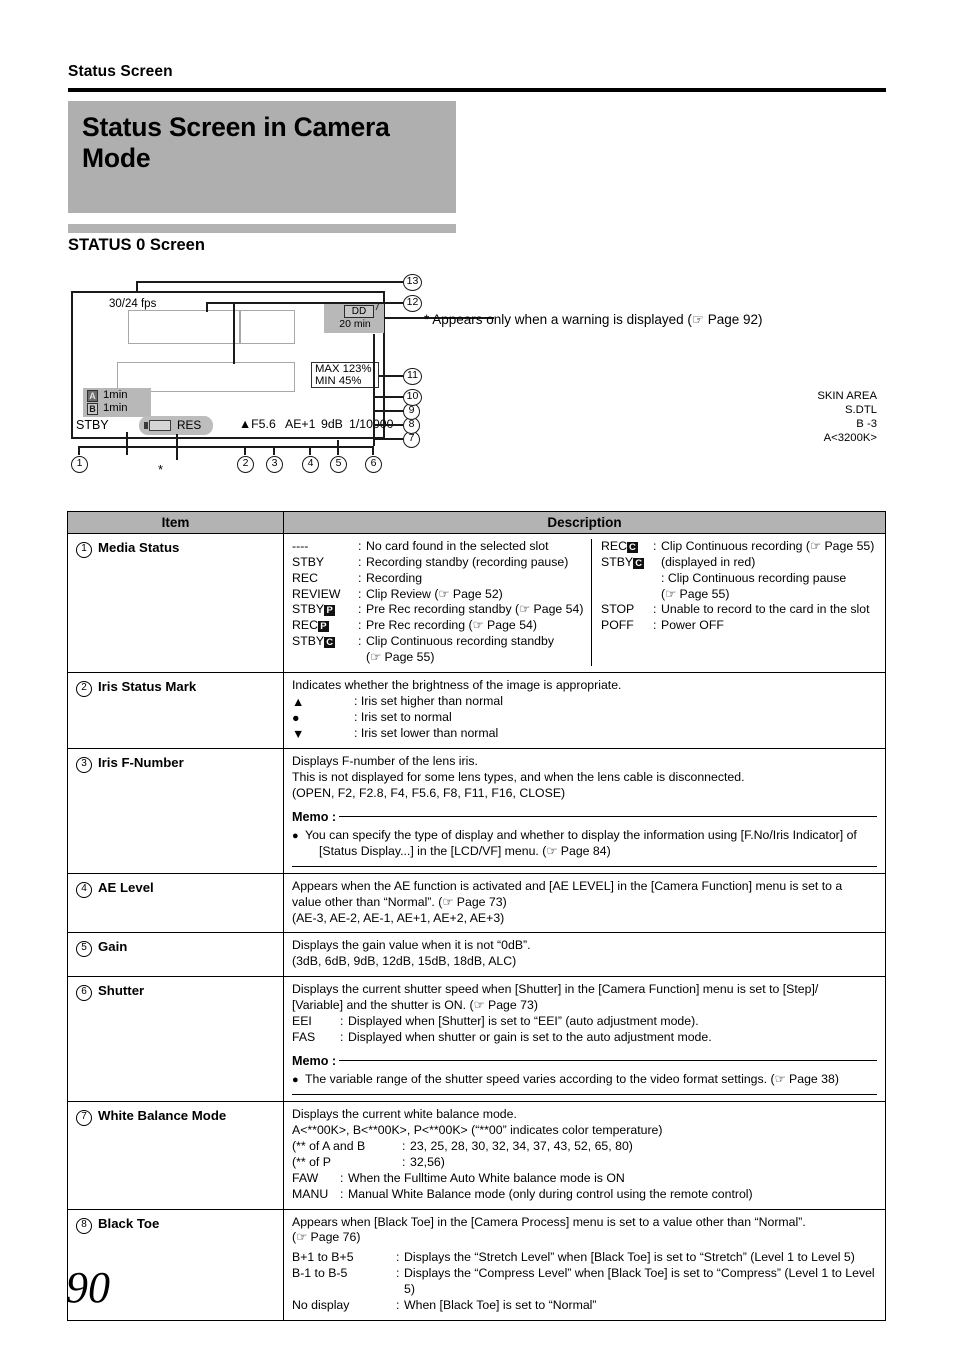 The image size is (954, 1350). I want to click on header-rule, so click(477, 90).